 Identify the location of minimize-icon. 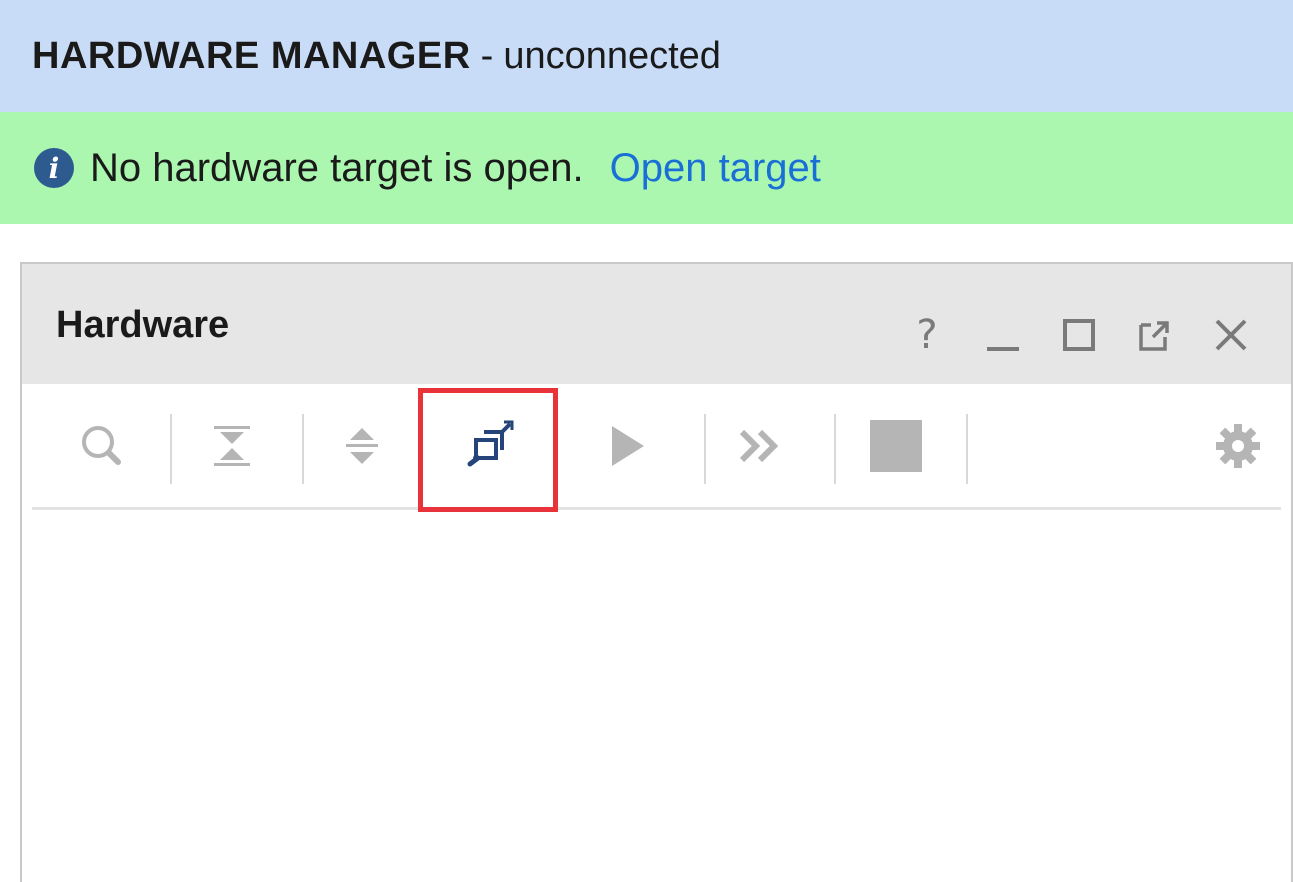
(1003, 335).